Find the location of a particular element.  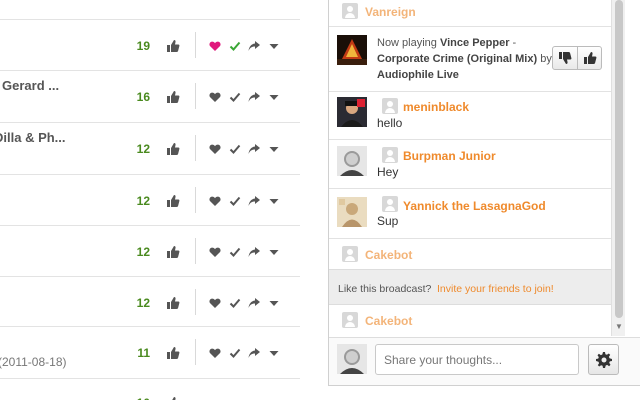

scroll-down-icon: ▼ is located at coordinates (619, 326).